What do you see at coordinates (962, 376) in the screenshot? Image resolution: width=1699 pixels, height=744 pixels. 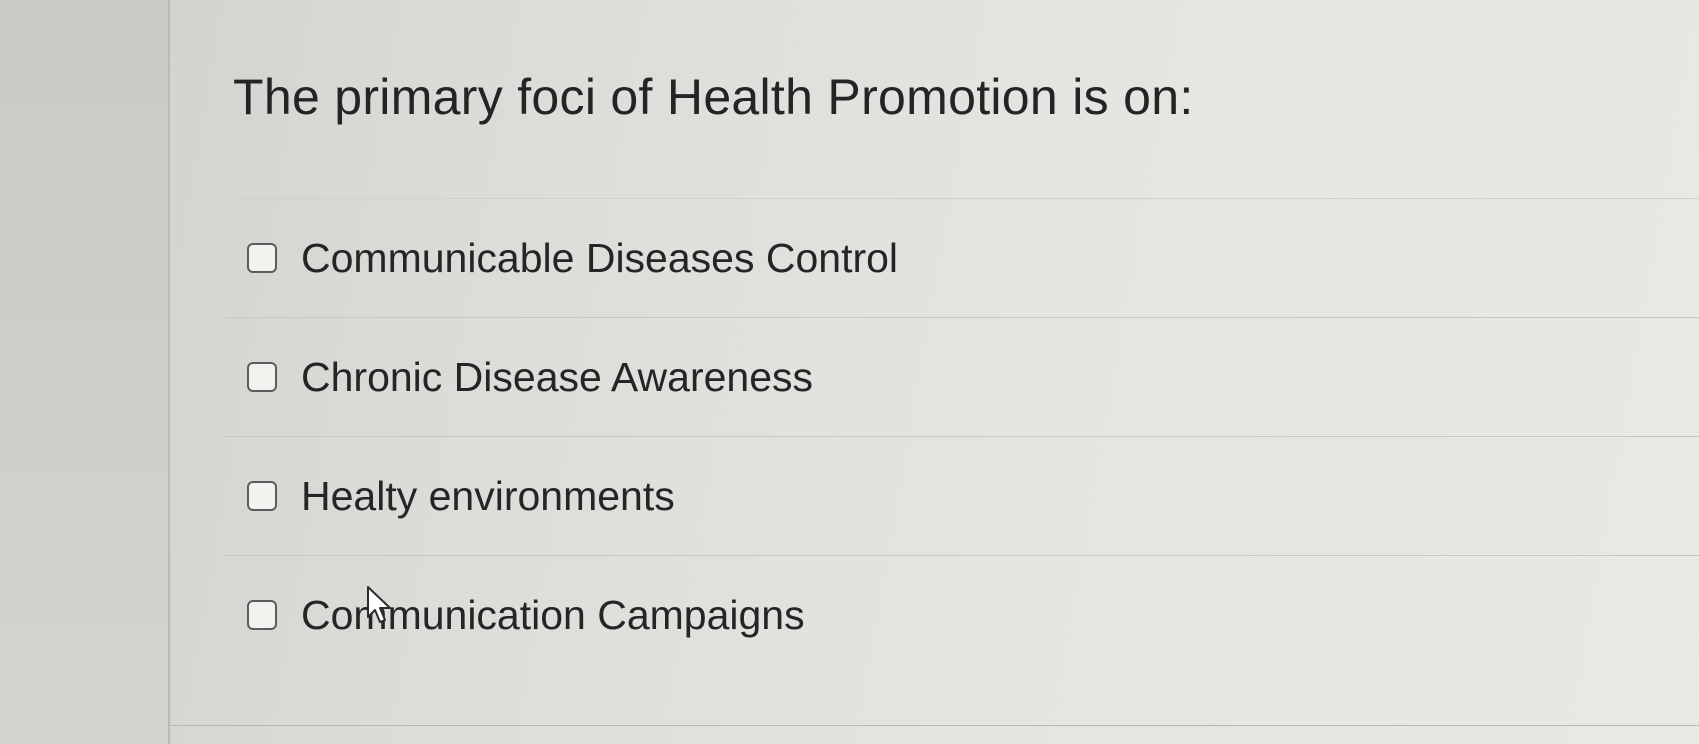 I see `choice-option-2: Chronic Disease Awareness` at bounding box center [962, 376].